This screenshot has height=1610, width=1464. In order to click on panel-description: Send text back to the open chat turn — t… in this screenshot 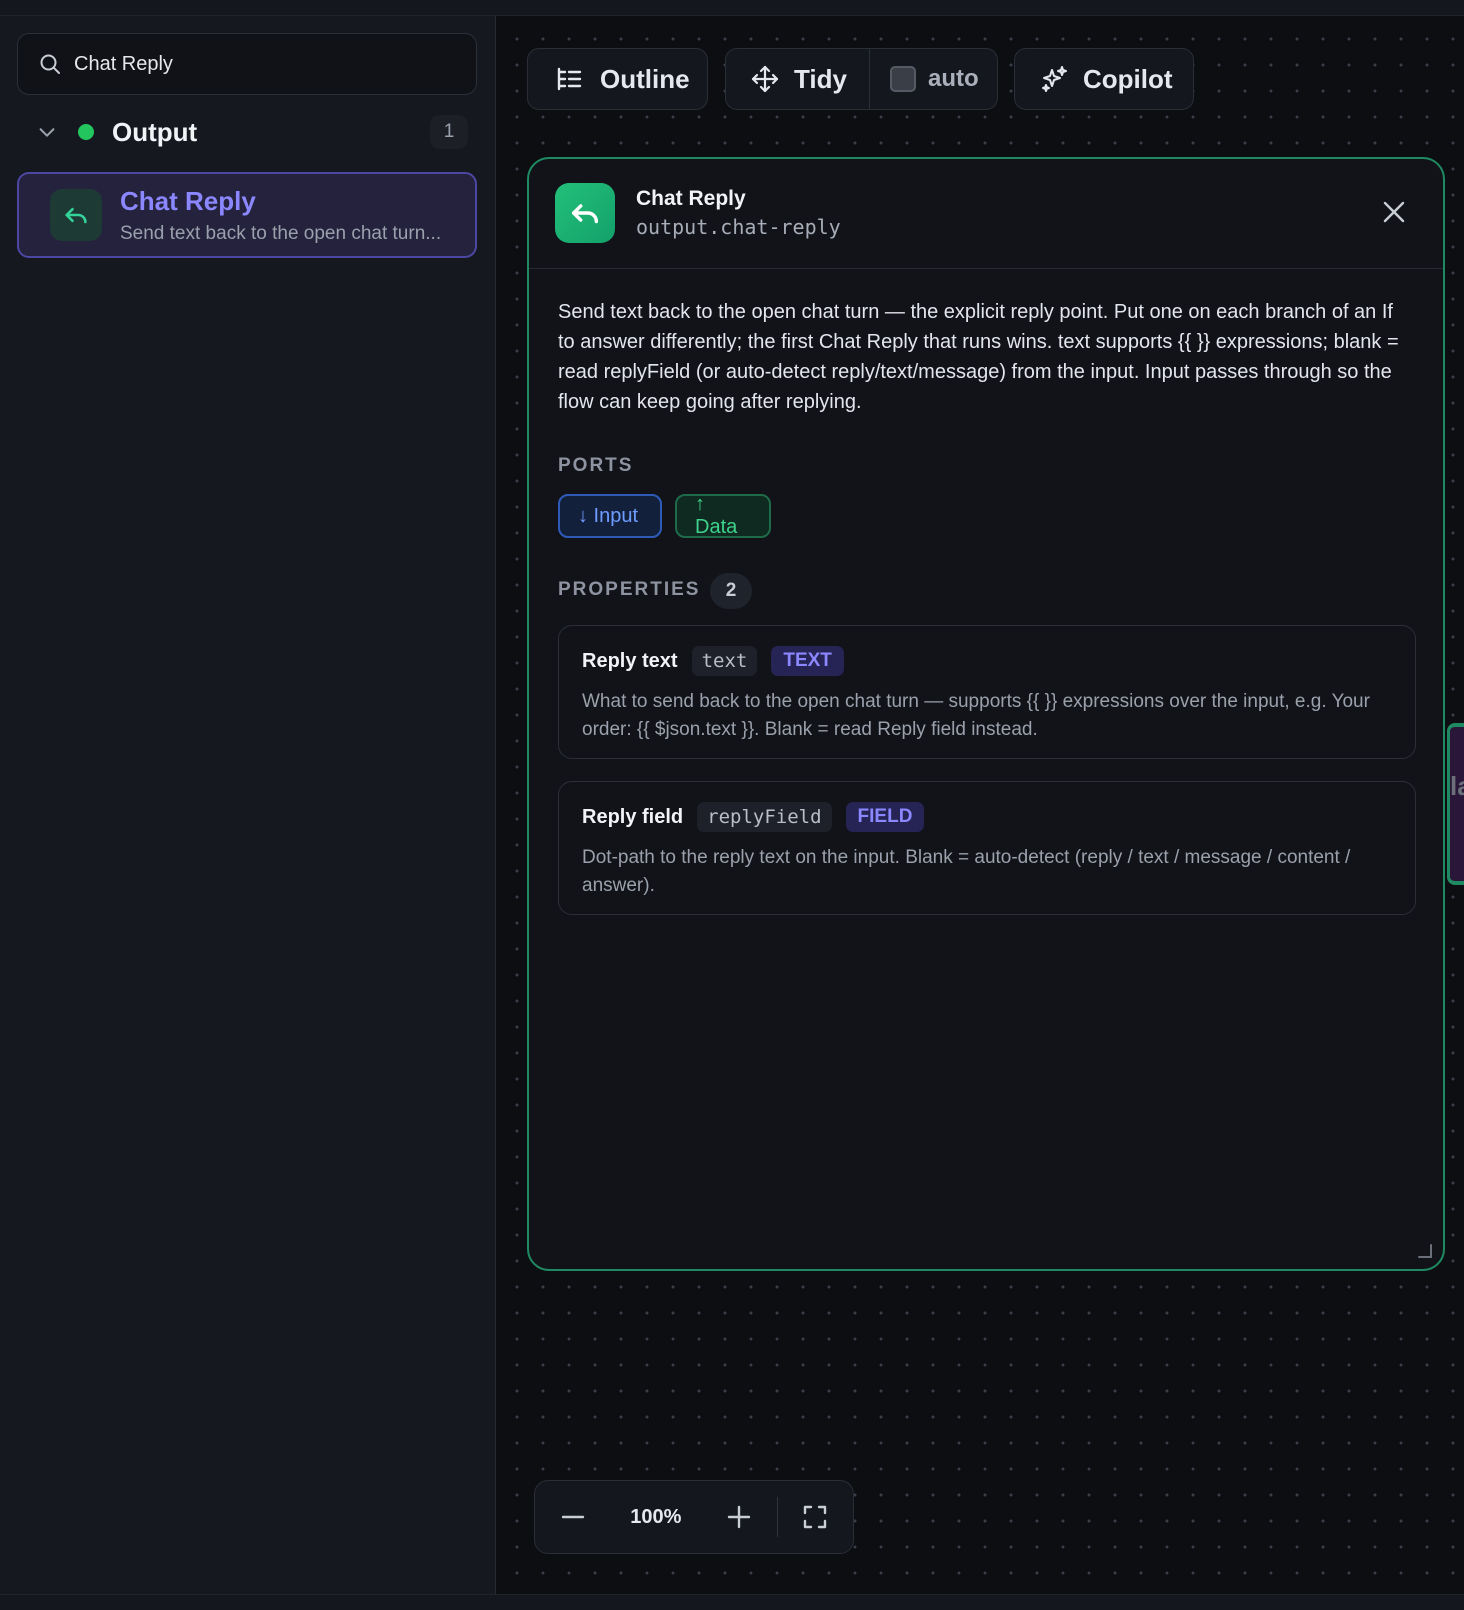, I will do `click(978, 357)`.